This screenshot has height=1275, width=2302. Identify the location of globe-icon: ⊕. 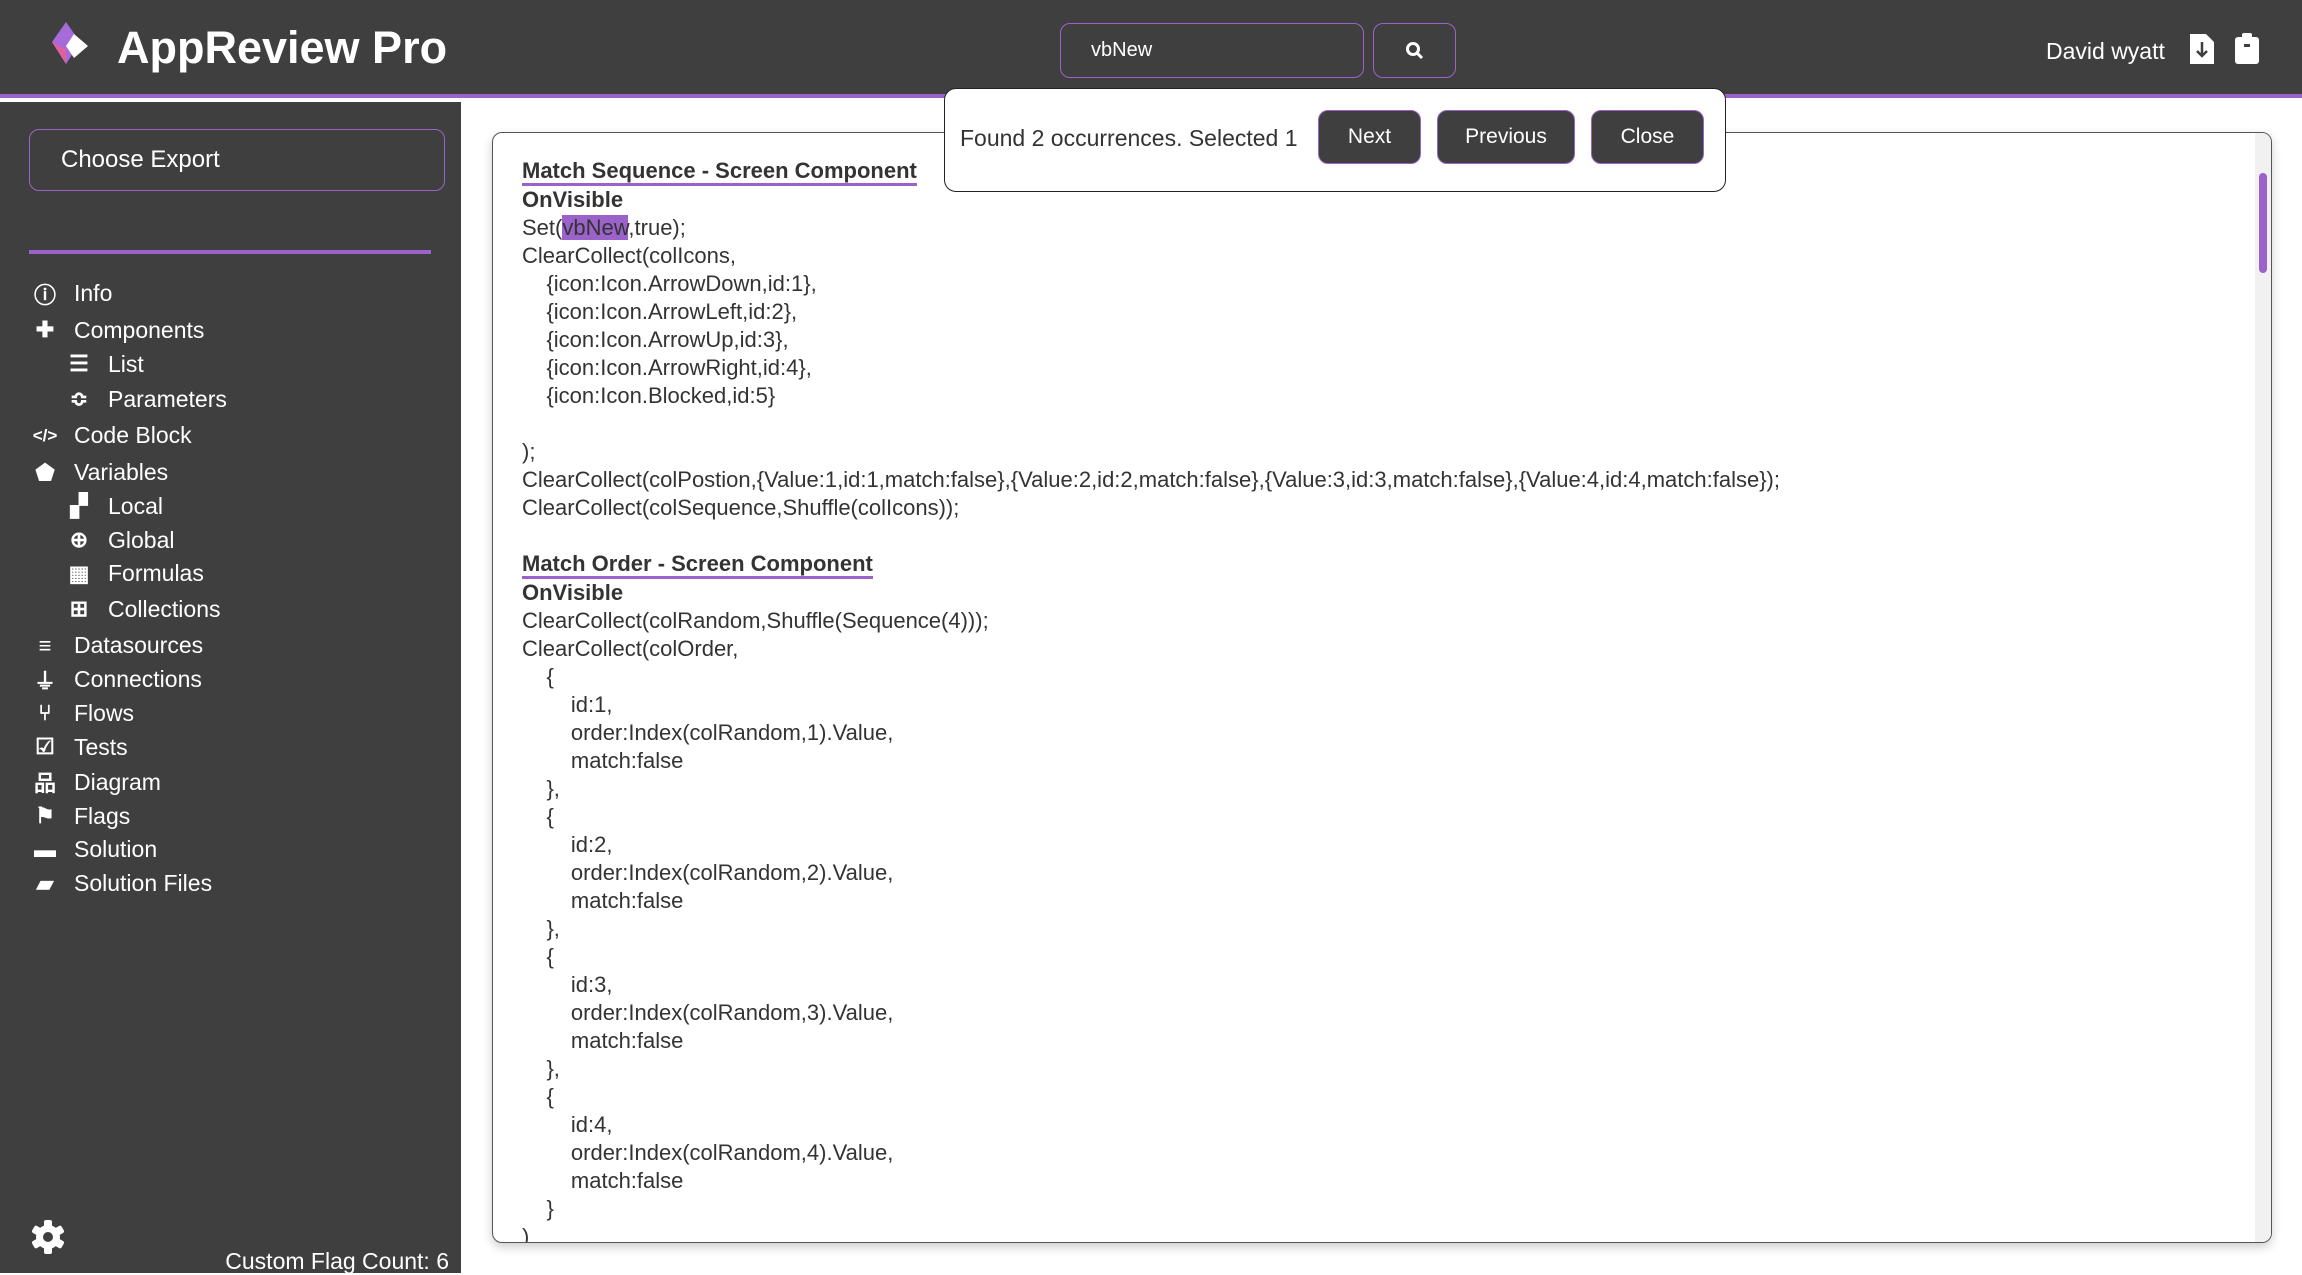
(79, 540).